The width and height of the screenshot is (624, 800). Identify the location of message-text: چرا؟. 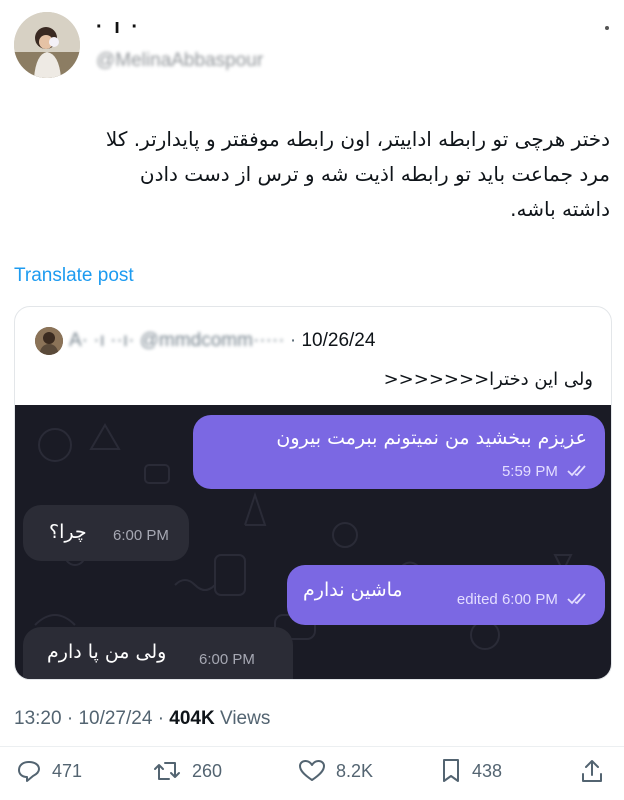
(68, 532).